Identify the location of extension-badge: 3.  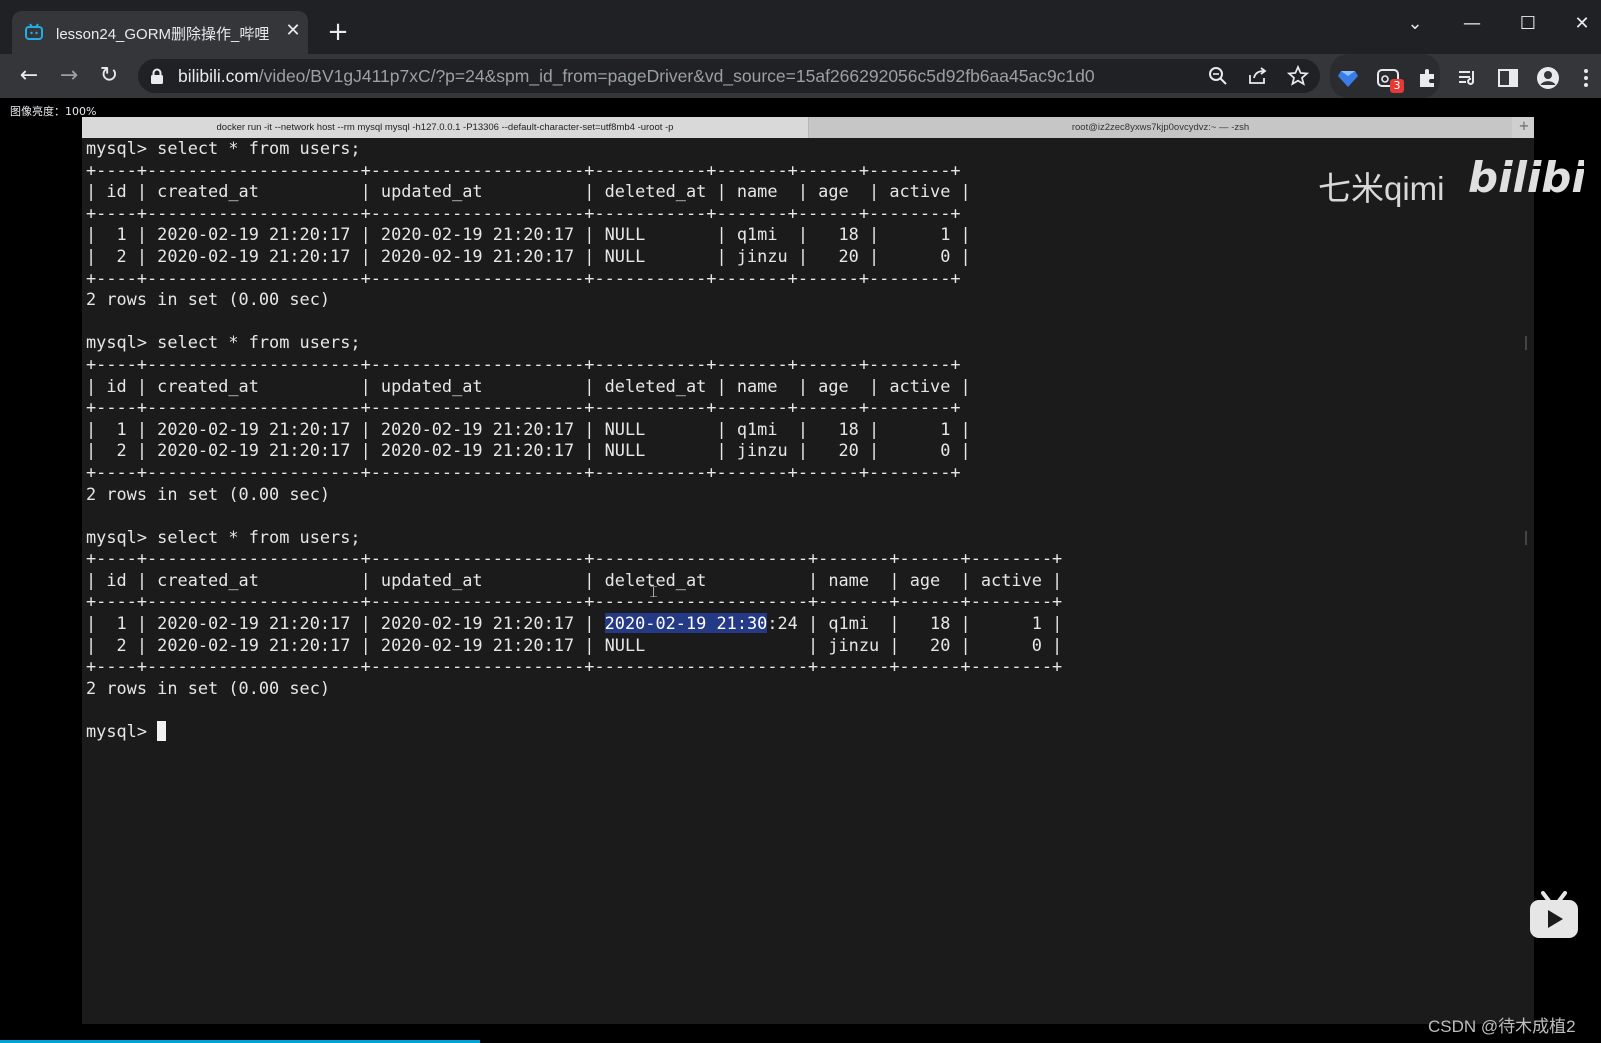
(1397, 86).